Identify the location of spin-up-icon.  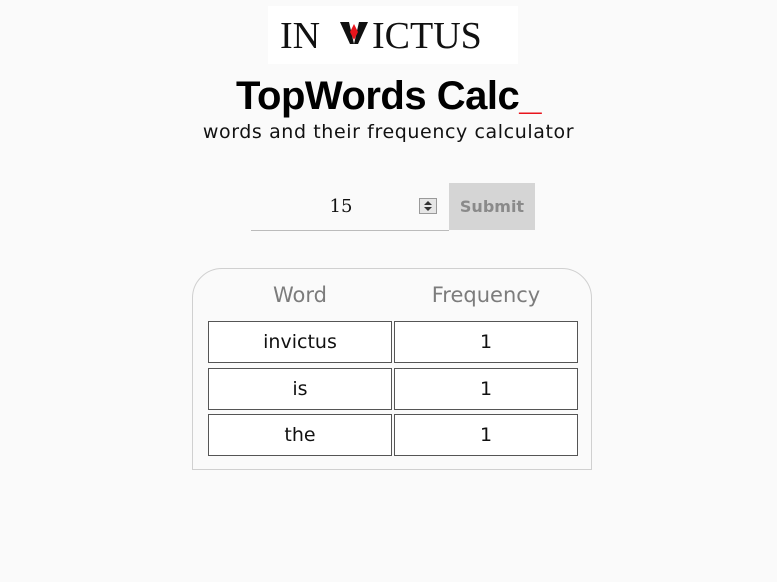
(428, 203).